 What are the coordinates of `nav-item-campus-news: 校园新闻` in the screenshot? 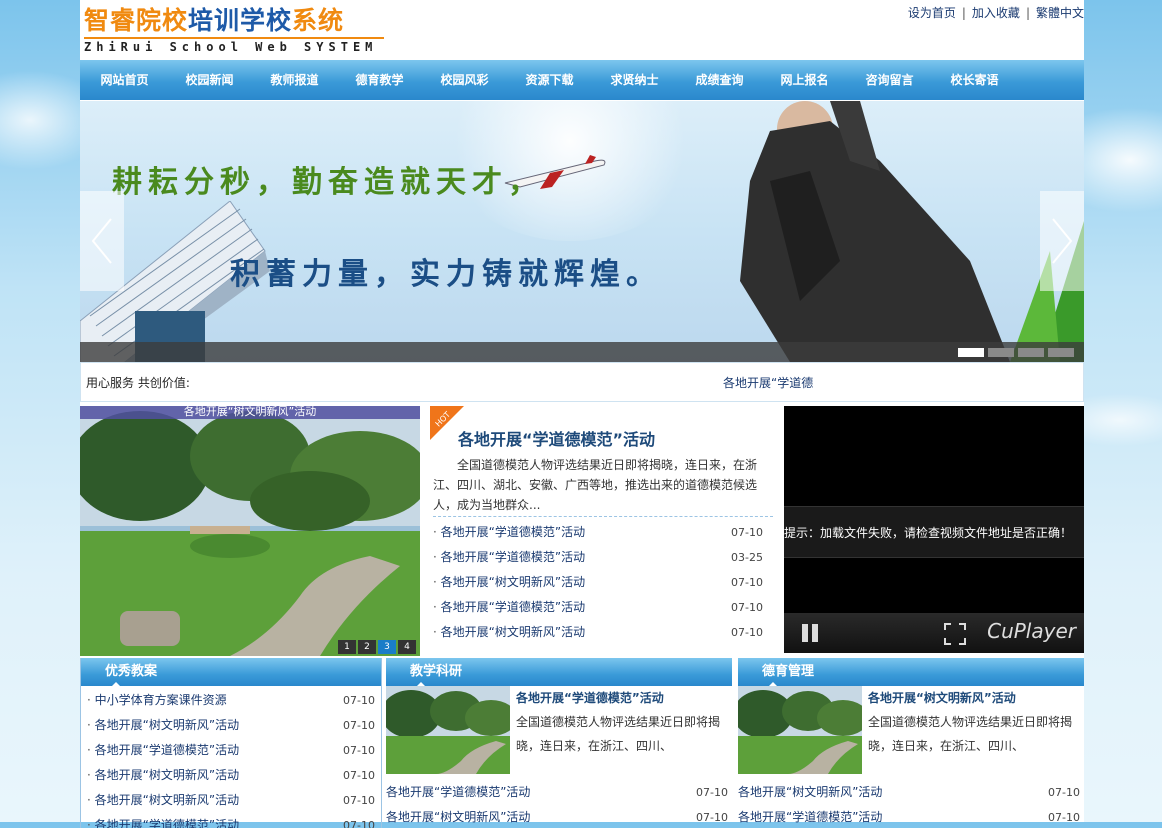 It's located at (209, 80).